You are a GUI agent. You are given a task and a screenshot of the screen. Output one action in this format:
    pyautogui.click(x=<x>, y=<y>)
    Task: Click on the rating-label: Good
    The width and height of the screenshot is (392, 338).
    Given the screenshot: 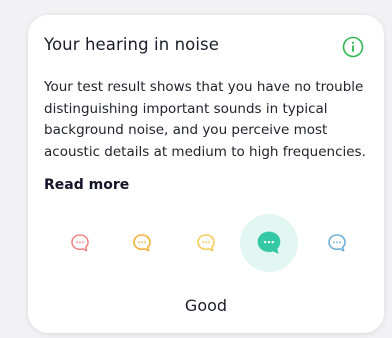 What is the action you would take?
    pyautogui.click(x=206, y=305)
    